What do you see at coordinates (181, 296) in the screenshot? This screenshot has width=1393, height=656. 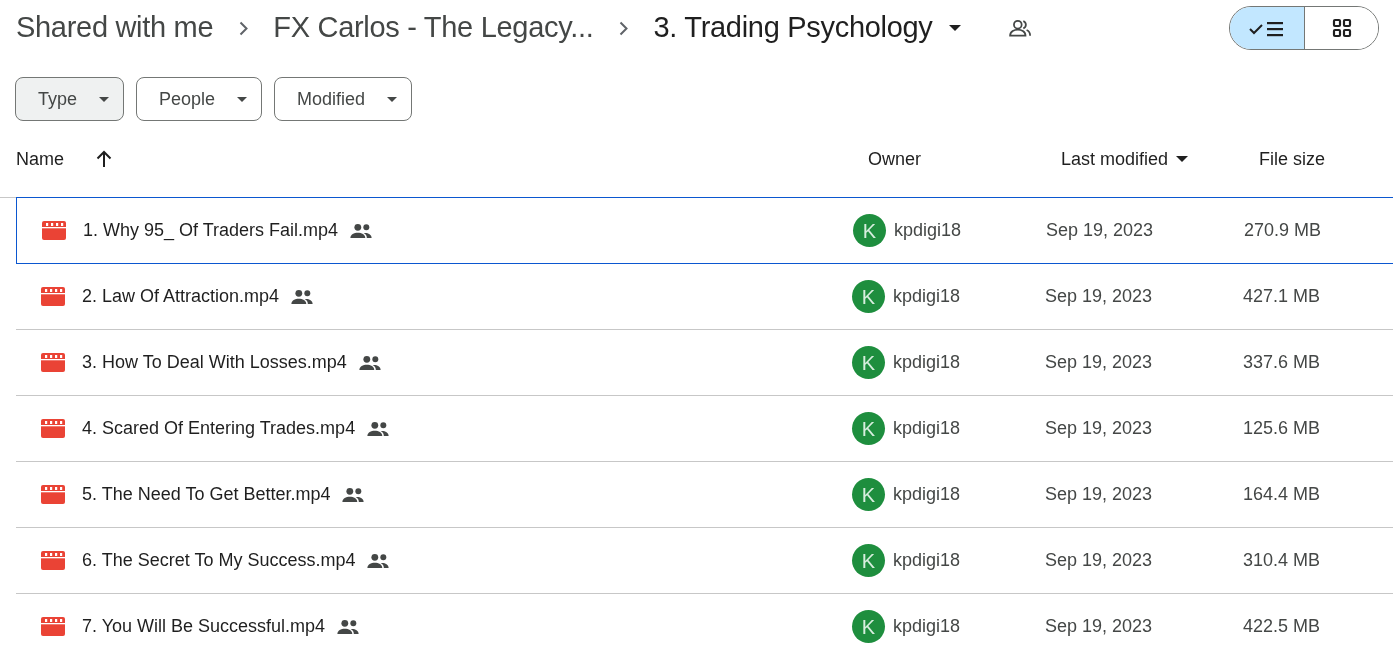 I see `file-name: 2. Law Of Attraction.mp4` at bounding box center [181, 296].